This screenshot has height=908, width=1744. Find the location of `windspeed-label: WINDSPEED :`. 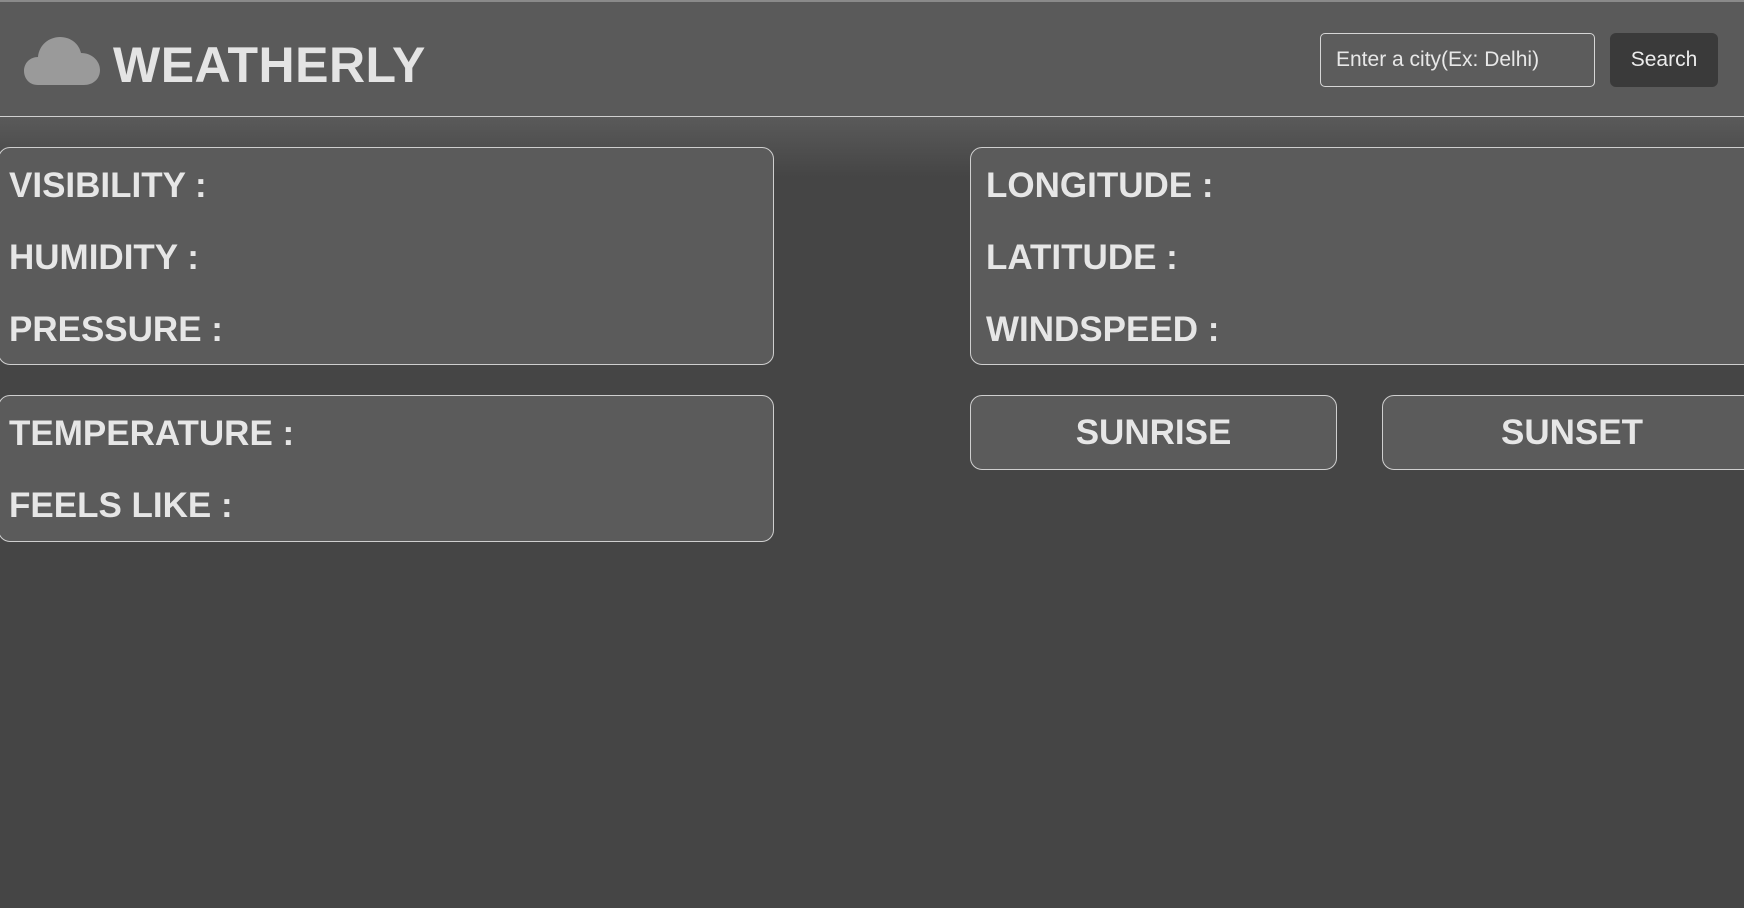

windspeed-label: WINDSPEED : is located at coordinates (1103, 329).